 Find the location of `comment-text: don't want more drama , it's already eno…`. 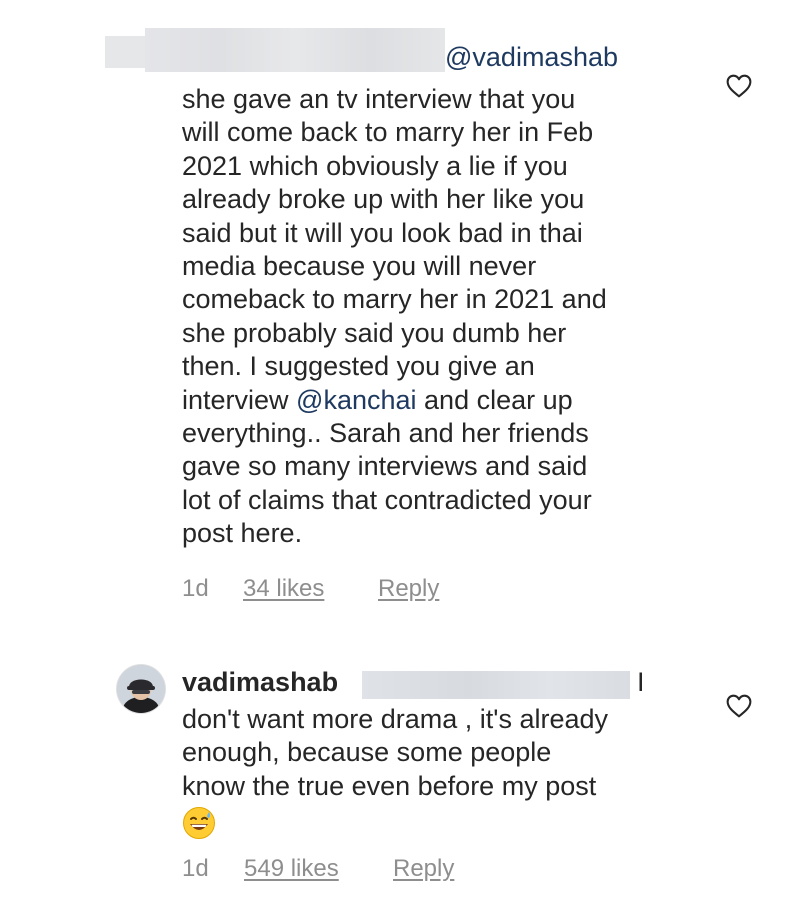

comment-text: don't want more drama , it's already eno… is located at coordinates (432, 753).